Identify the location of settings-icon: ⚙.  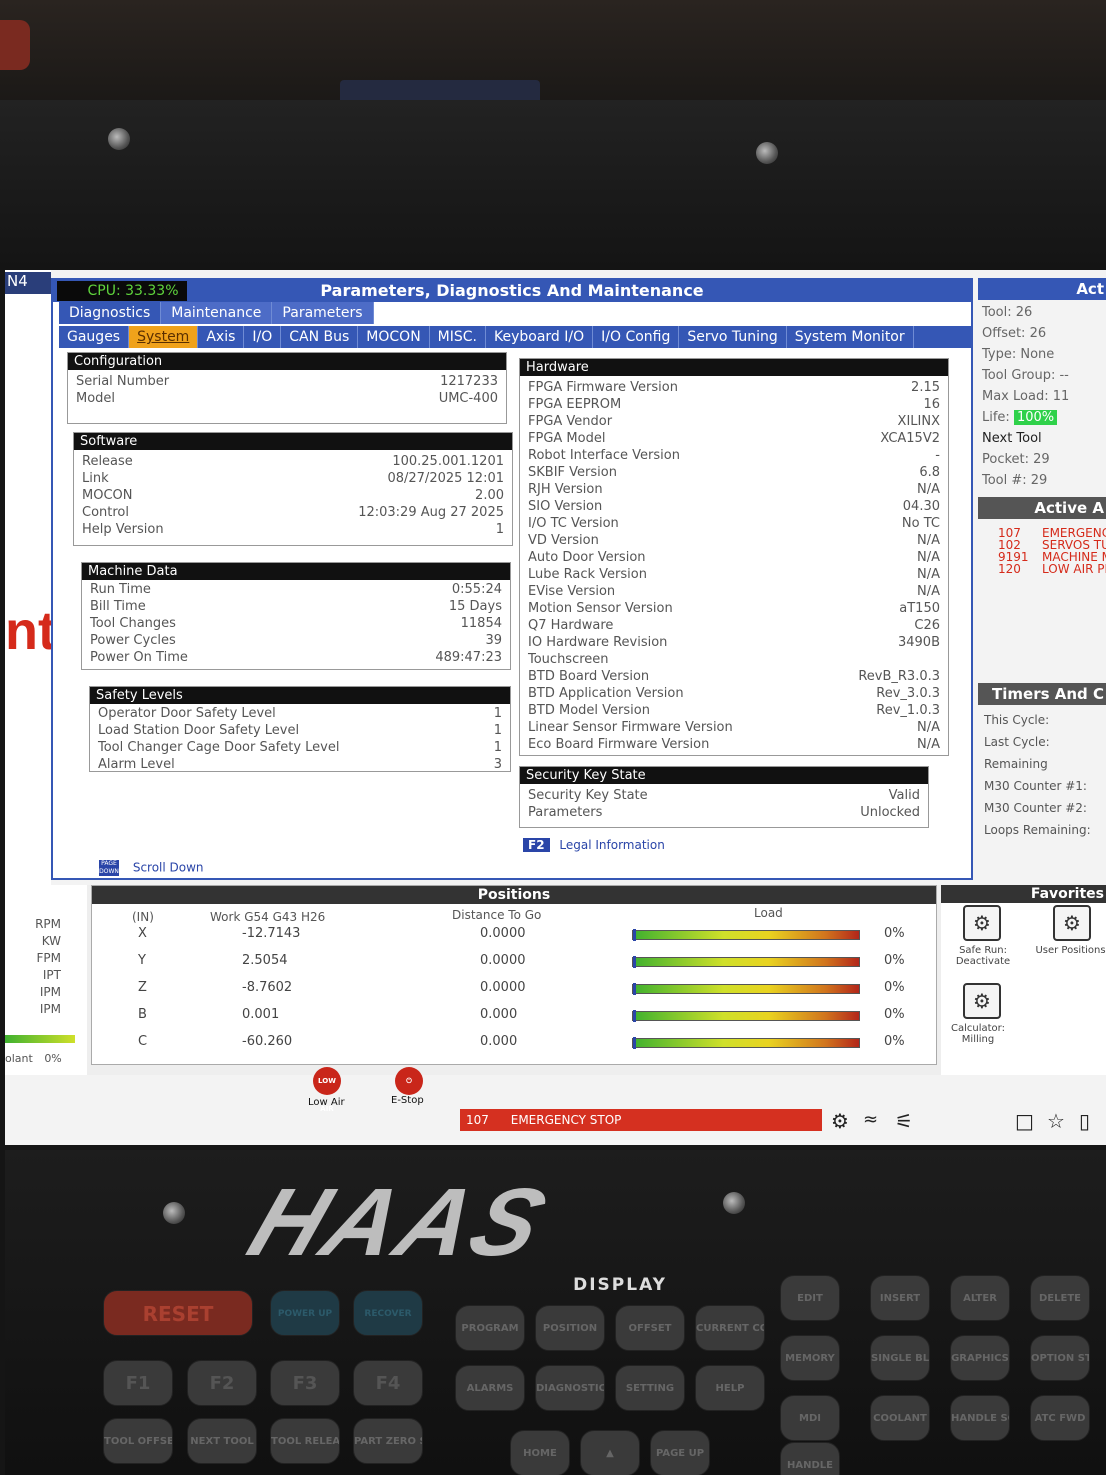
(840, 1121).